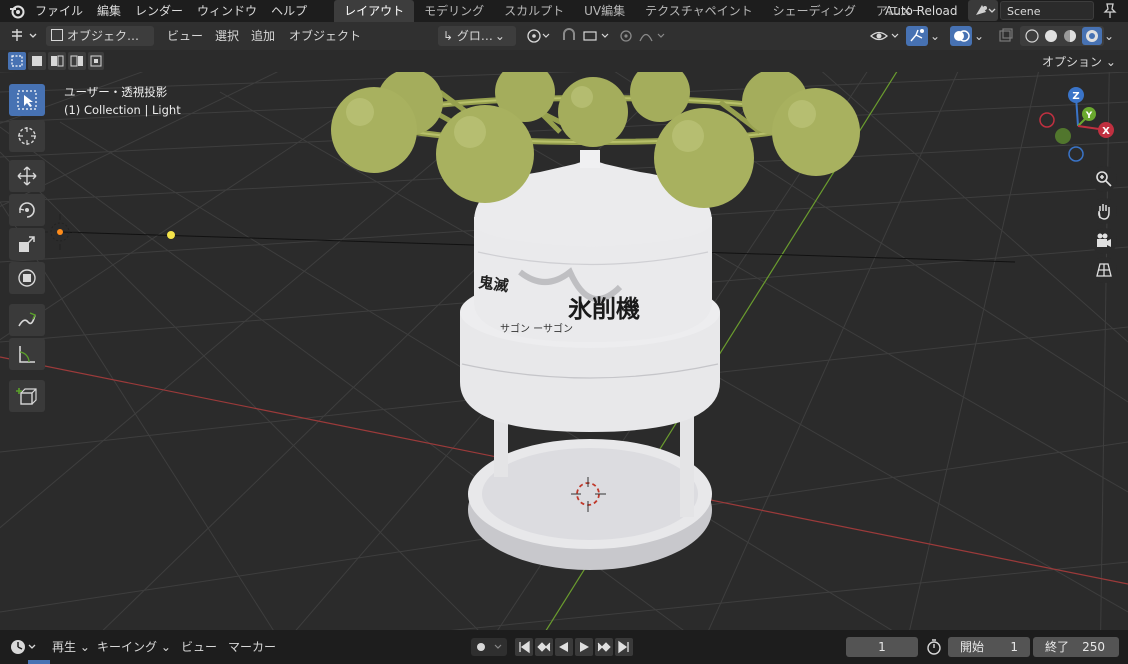 The height and width of the screenshot is (664, 1128). I want to click on label-ice-shaver: 氷削機, so click(604, 308).